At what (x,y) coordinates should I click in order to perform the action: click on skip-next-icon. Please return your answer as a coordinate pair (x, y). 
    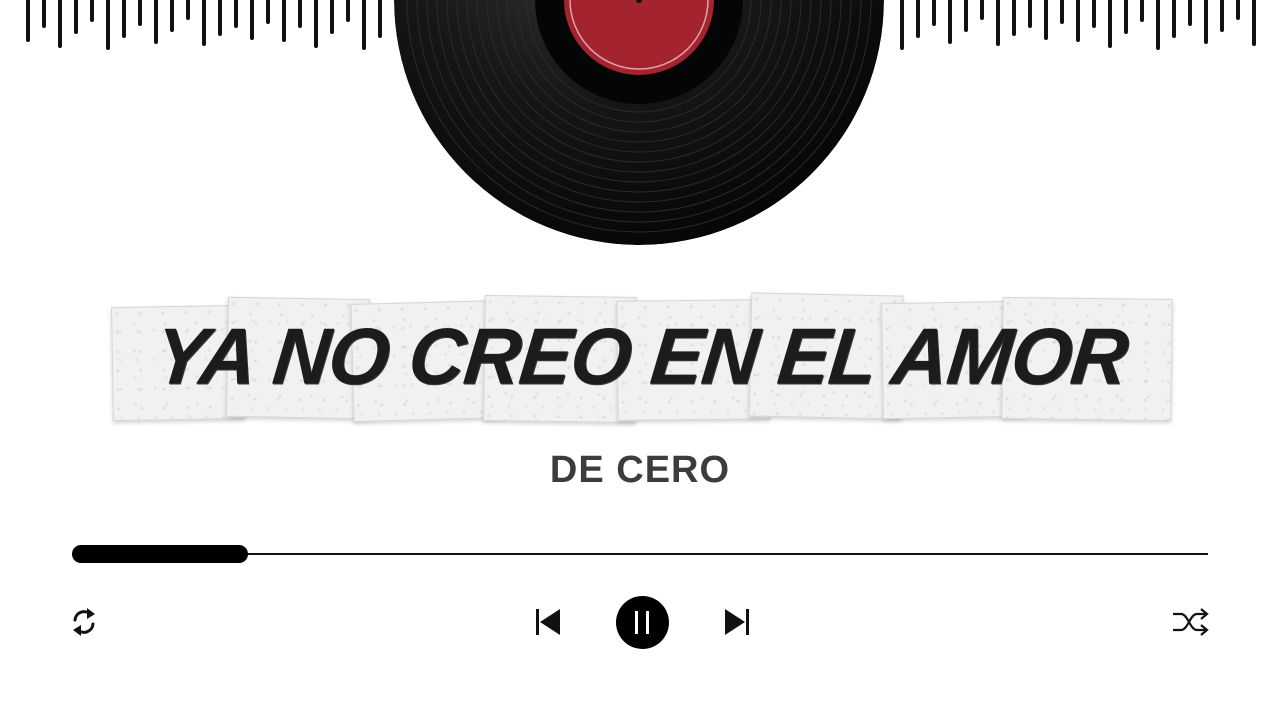
    Looking at the image, I should click on (737, 622).